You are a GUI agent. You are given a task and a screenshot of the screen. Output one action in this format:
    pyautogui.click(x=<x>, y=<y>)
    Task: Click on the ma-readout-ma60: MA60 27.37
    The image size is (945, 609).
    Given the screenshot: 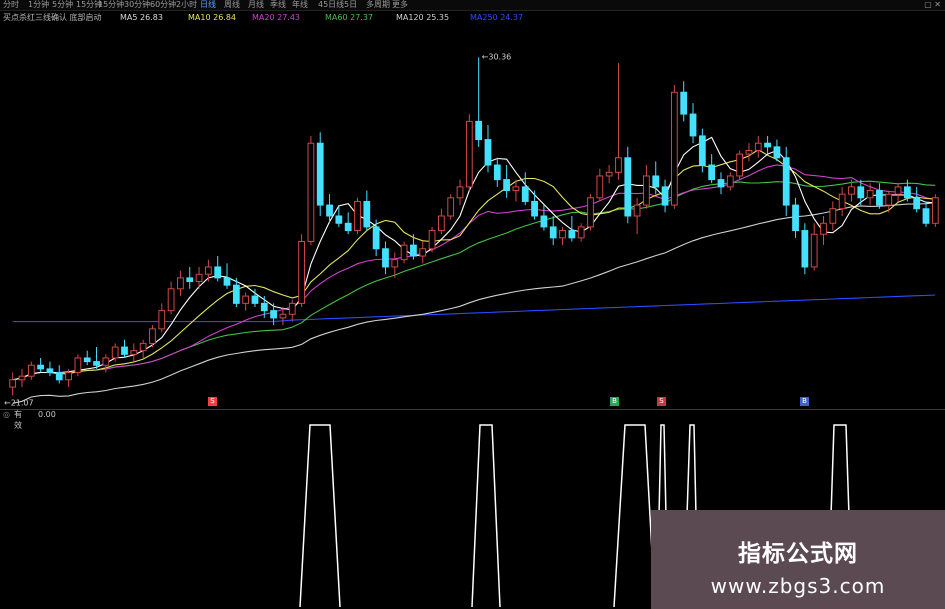 What is the action you would take?
    pyautogui.click(x=349, y=17)
    